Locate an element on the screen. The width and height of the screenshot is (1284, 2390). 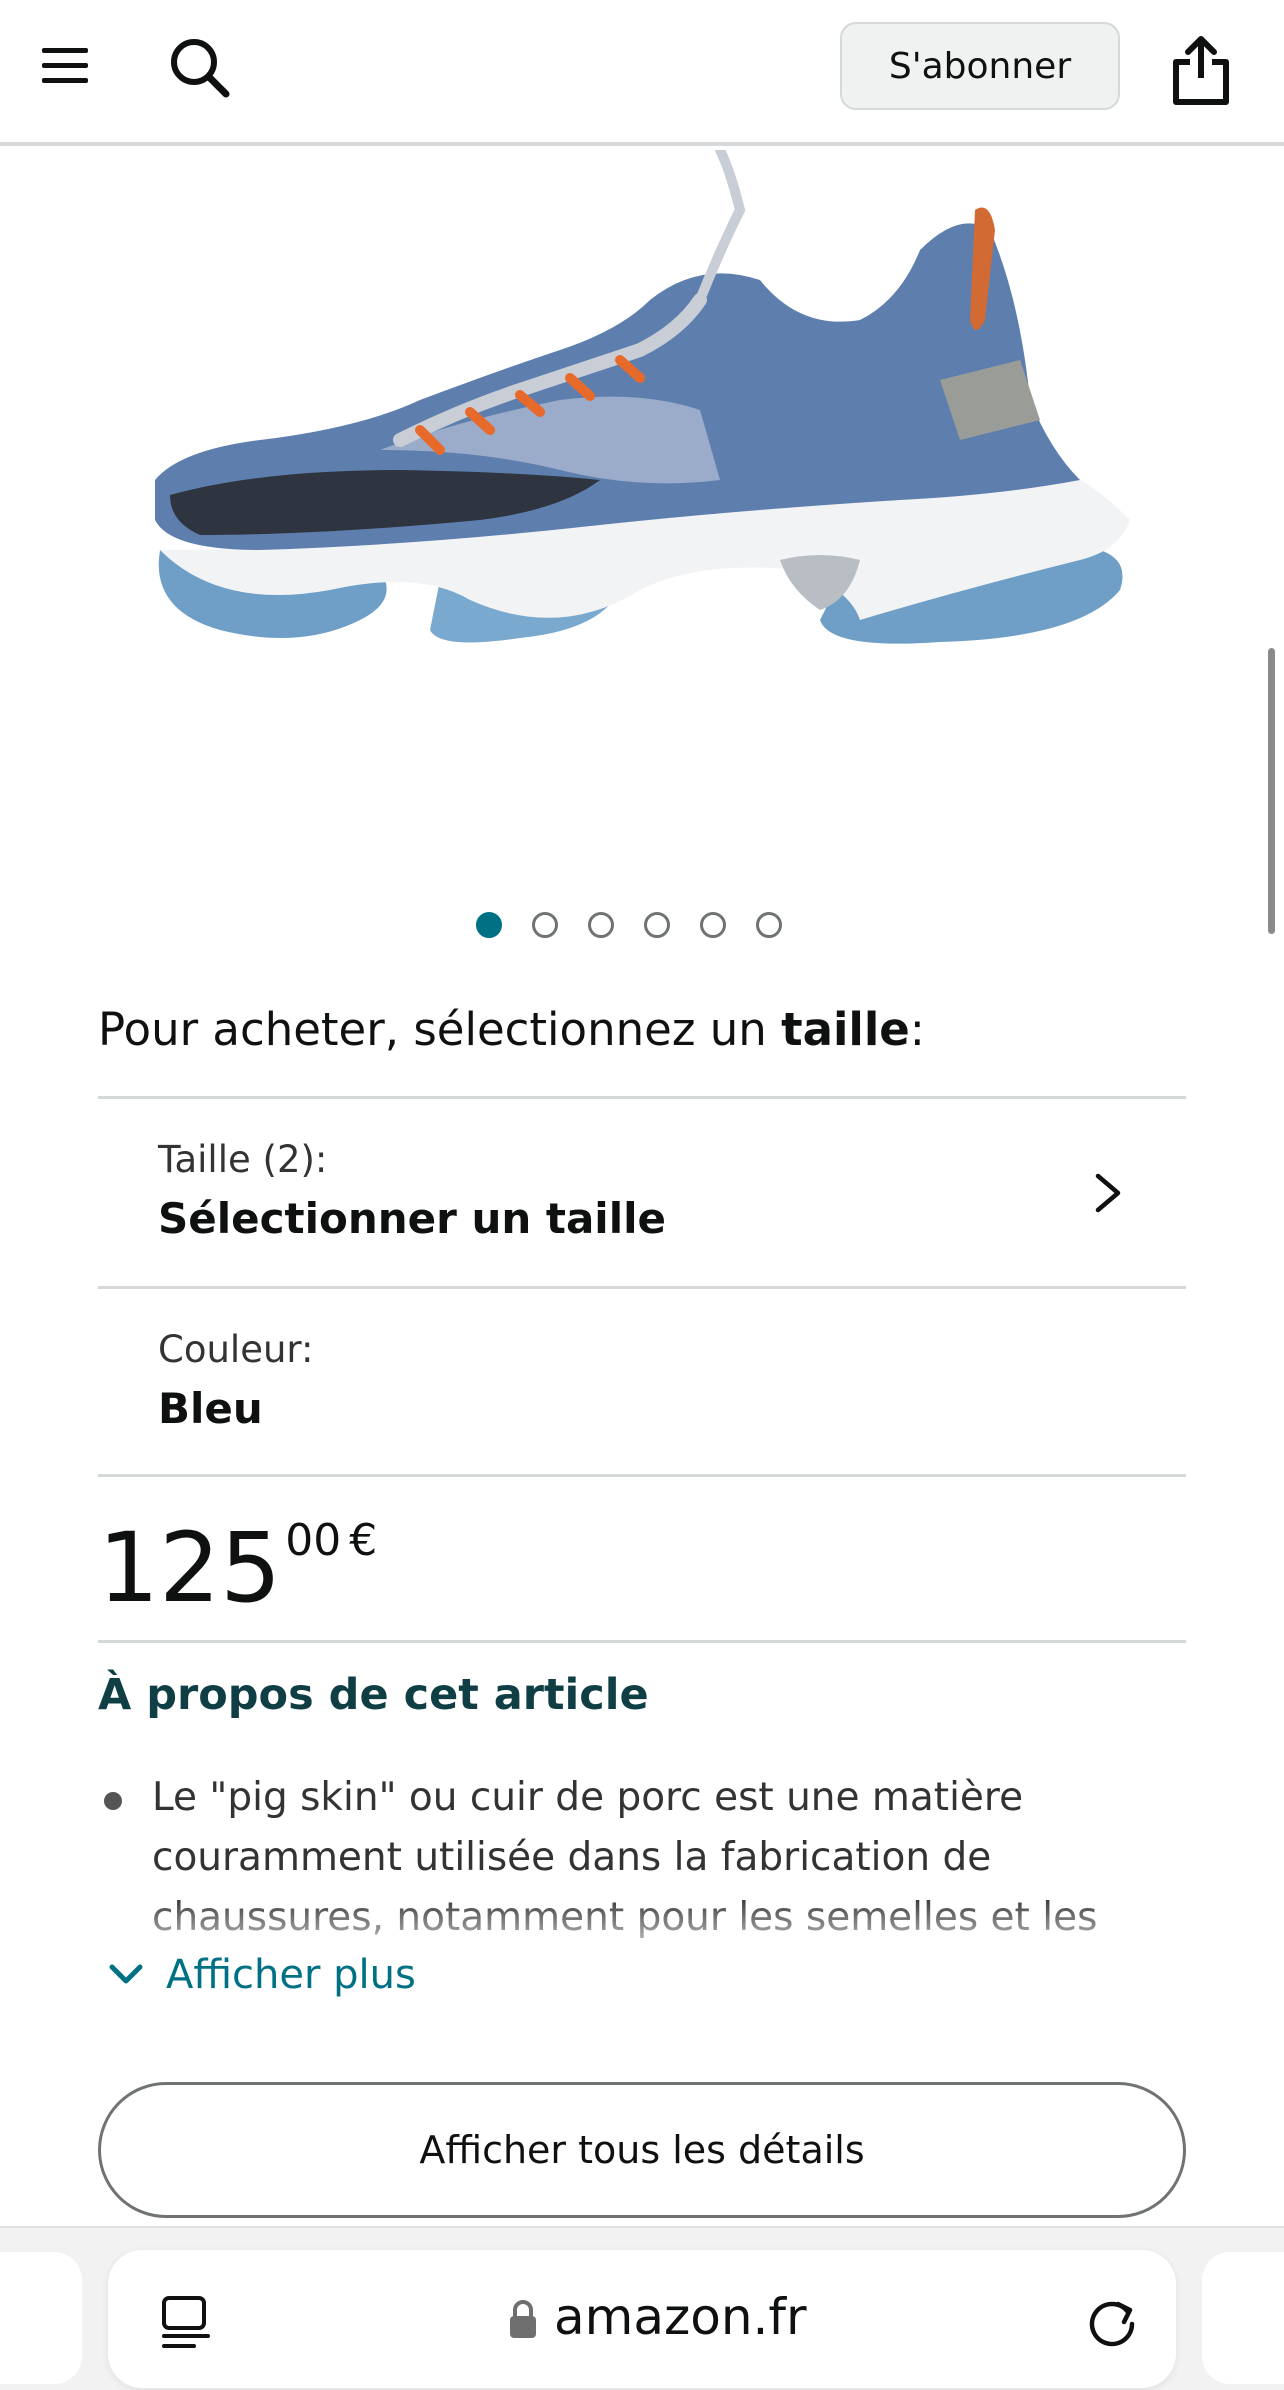
show-more-label: Afficher plus is located at coordinates (291, 1975).